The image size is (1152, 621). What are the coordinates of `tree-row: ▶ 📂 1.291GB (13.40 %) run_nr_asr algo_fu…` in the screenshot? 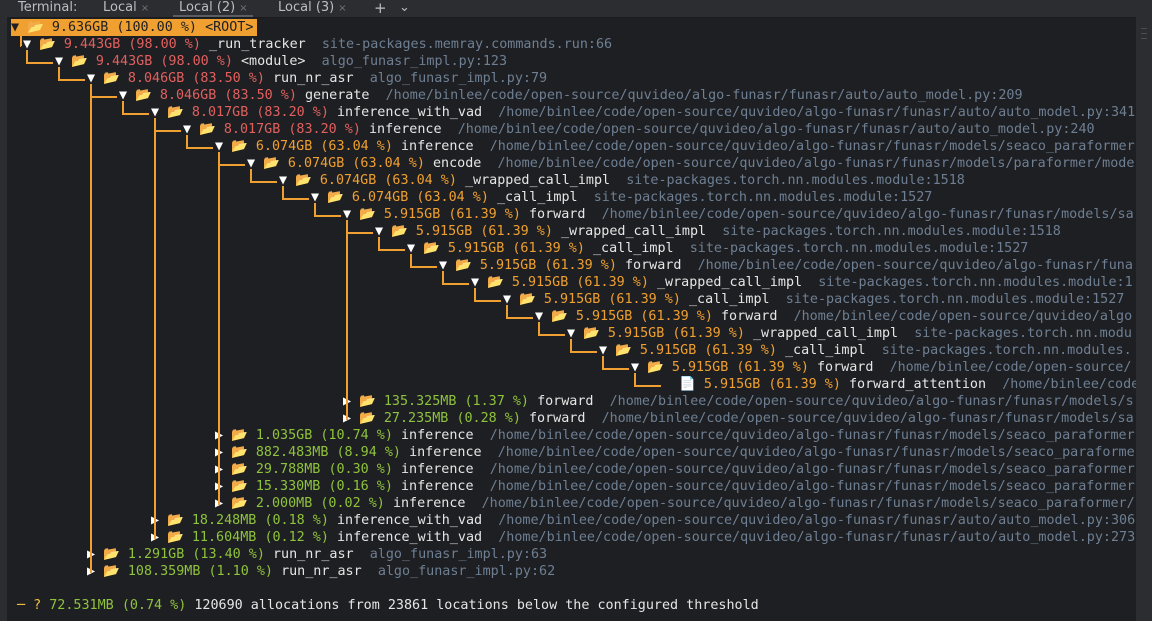 It's located at (317, 554).